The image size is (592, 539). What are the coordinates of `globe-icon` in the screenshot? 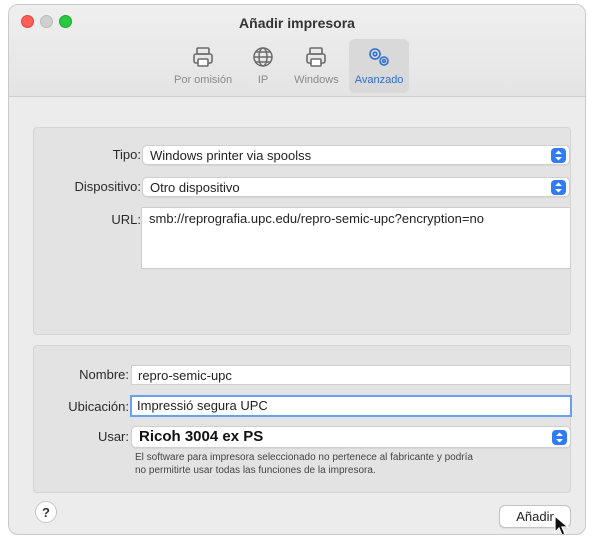 It's located at (263, 57).